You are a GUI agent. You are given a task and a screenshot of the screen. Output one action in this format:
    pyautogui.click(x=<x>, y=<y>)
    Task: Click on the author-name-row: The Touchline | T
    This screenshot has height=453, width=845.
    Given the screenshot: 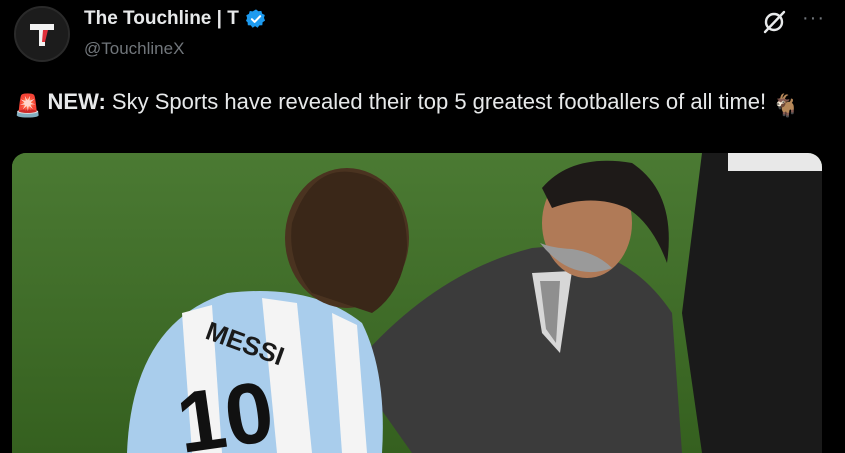 What is the action you would take?
    pyautogui.click(x=175, y=19)
    